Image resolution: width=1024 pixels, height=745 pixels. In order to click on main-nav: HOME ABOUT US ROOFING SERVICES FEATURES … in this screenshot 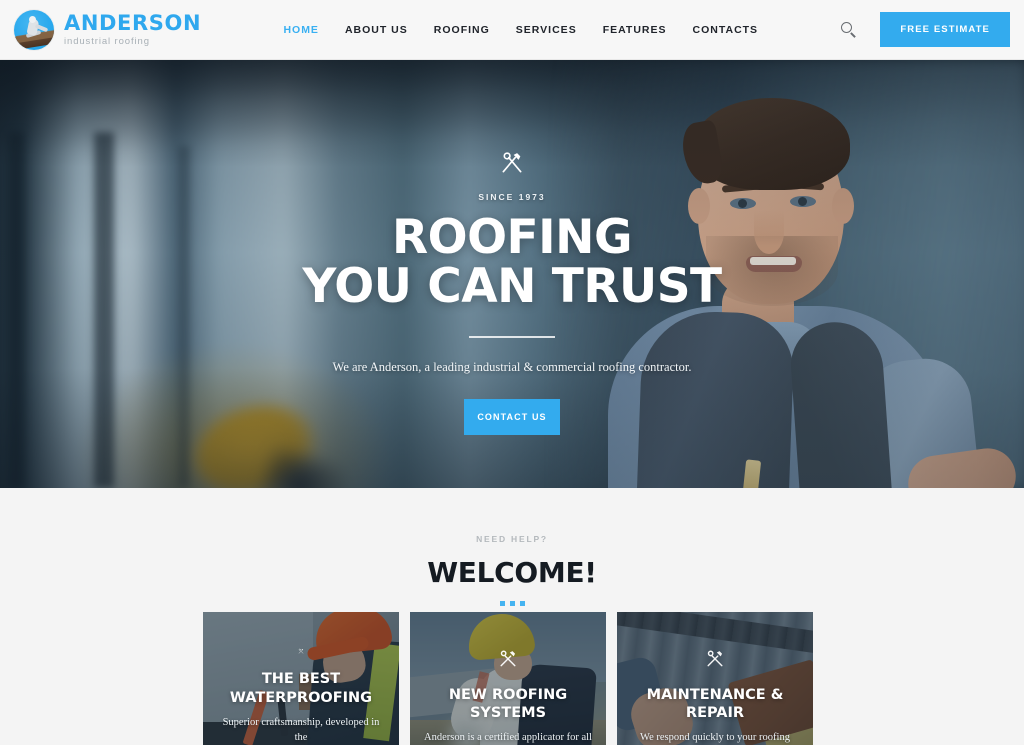, I will do `click(520, 30)`.